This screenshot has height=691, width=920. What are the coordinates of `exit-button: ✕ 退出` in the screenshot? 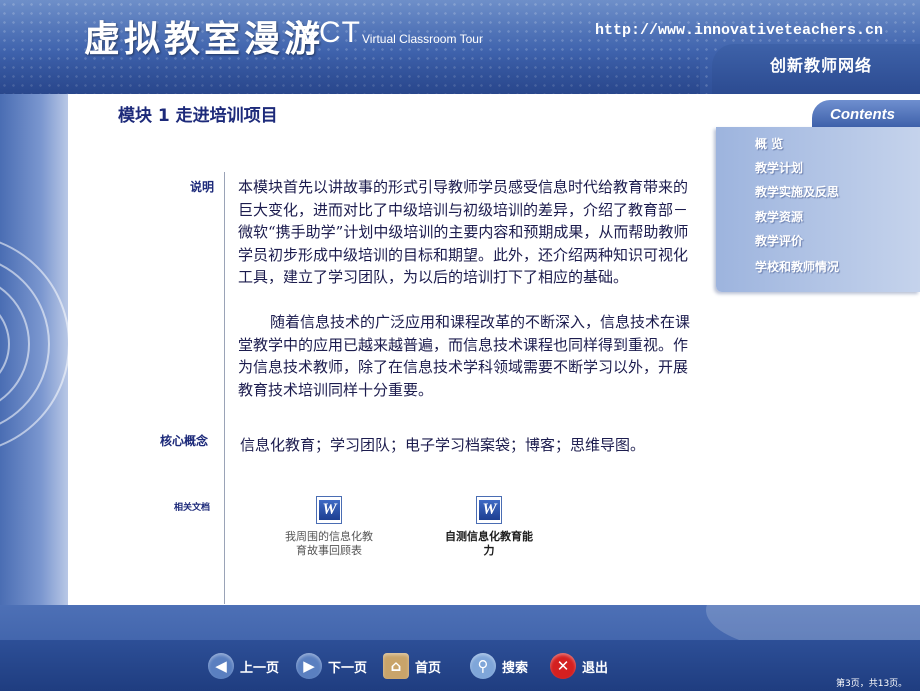 It's located at (579, 666).